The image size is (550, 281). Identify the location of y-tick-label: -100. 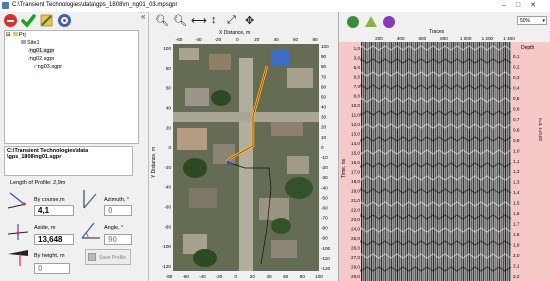
(326, 248).